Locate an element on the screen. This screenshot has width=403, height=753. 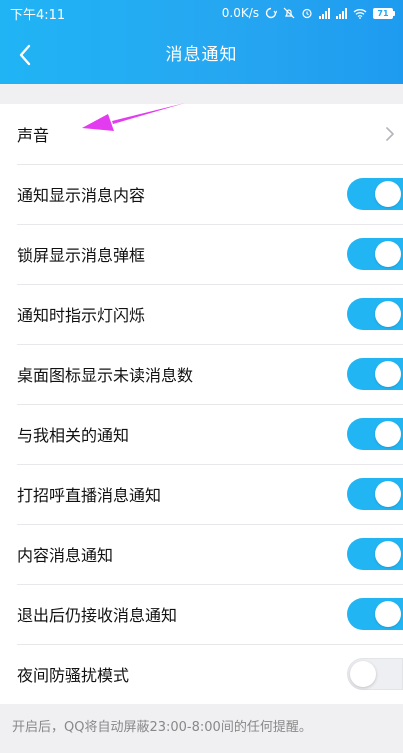
setting-label: 桌面图标显示未读消息数 is located at coordinates (105, 375).